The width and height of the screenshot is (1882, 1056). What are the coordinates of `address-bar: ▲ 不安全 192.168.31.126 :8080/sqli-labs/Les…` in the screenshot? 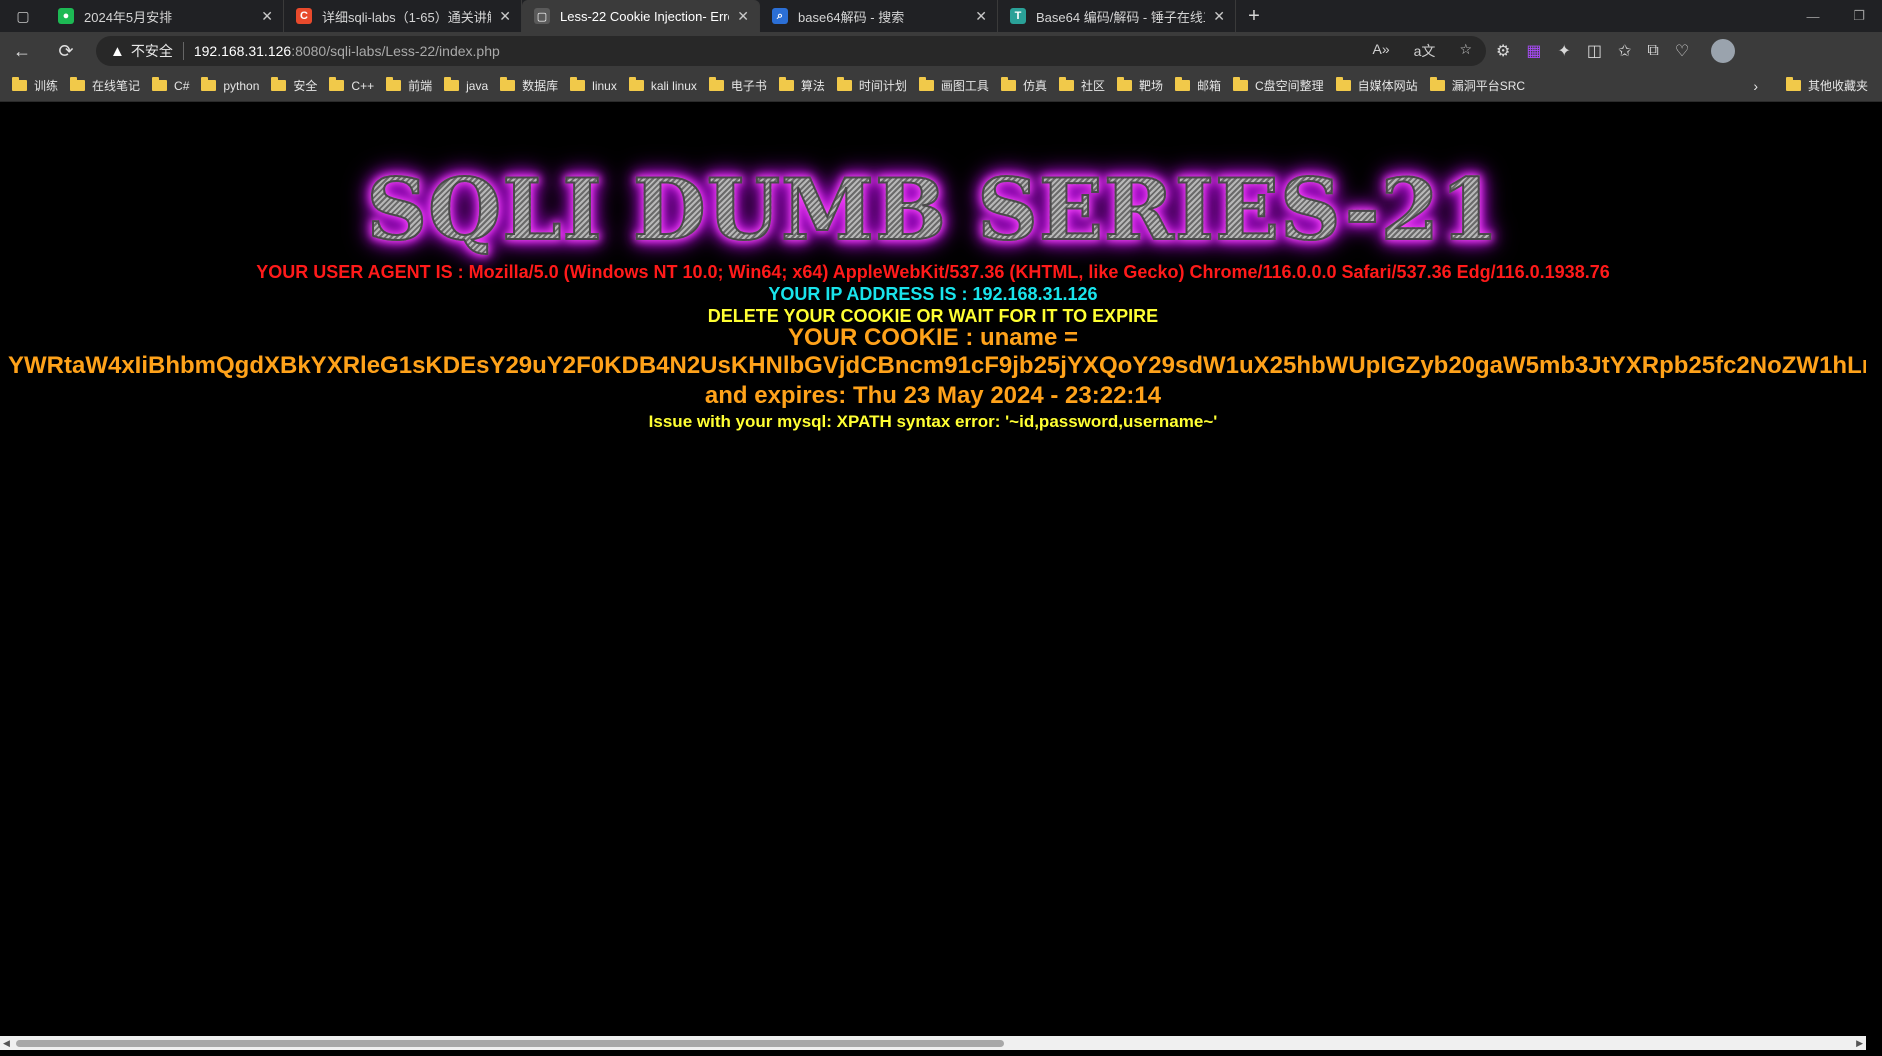 It's located at (791, 51).